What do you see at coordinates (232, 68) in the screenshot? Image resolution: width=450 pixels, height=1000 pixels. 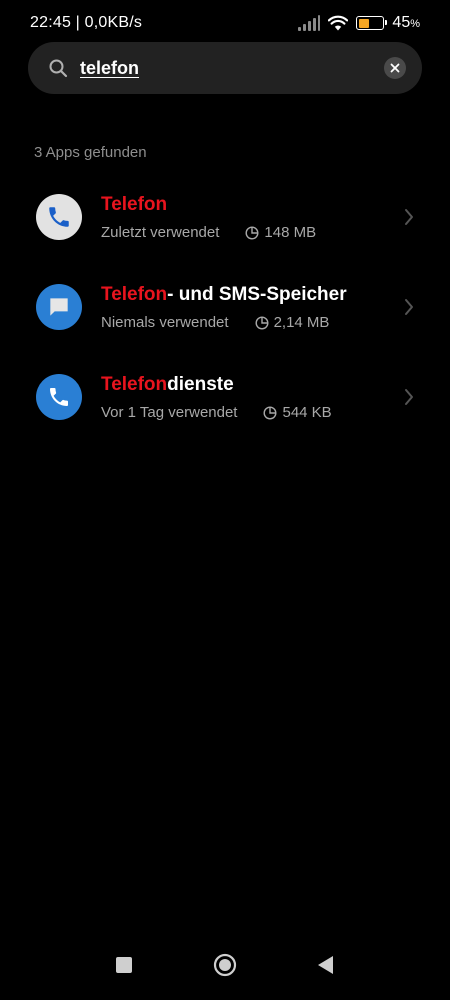 I see `search-input` at bounding box center [232, 68].